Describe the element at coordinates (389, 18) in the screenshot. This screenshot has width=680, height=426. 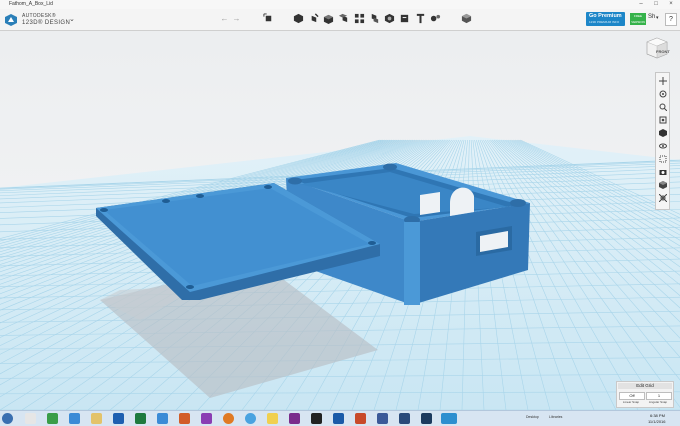
I see `combine-icon` at that location.